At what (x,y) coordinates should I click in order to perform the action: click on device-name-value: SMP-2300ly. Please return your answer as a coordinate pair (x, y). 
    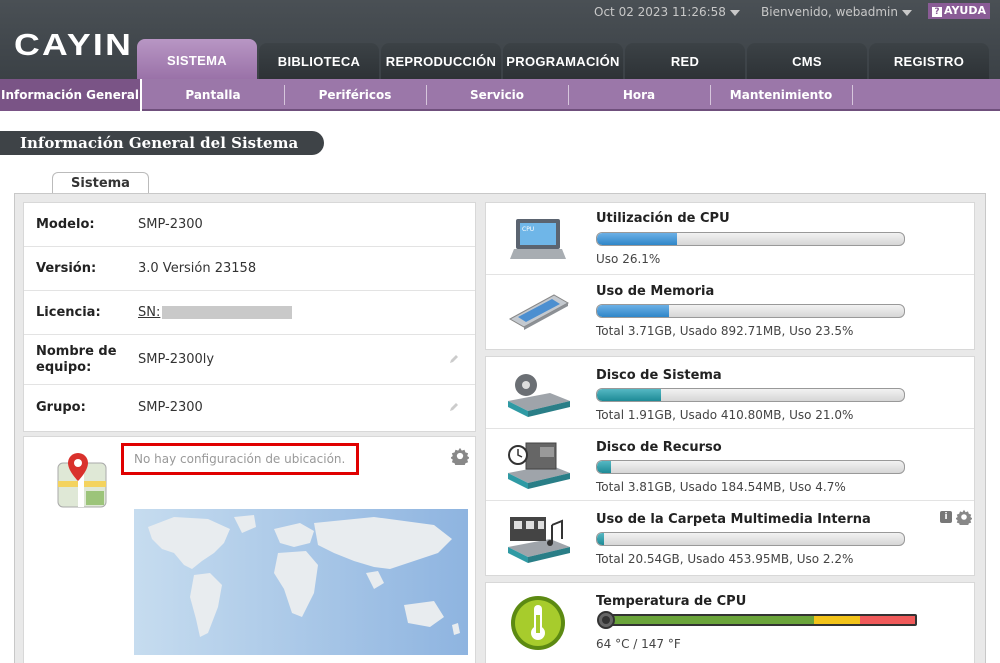
    Looking at the image, I should click on (176, 359).